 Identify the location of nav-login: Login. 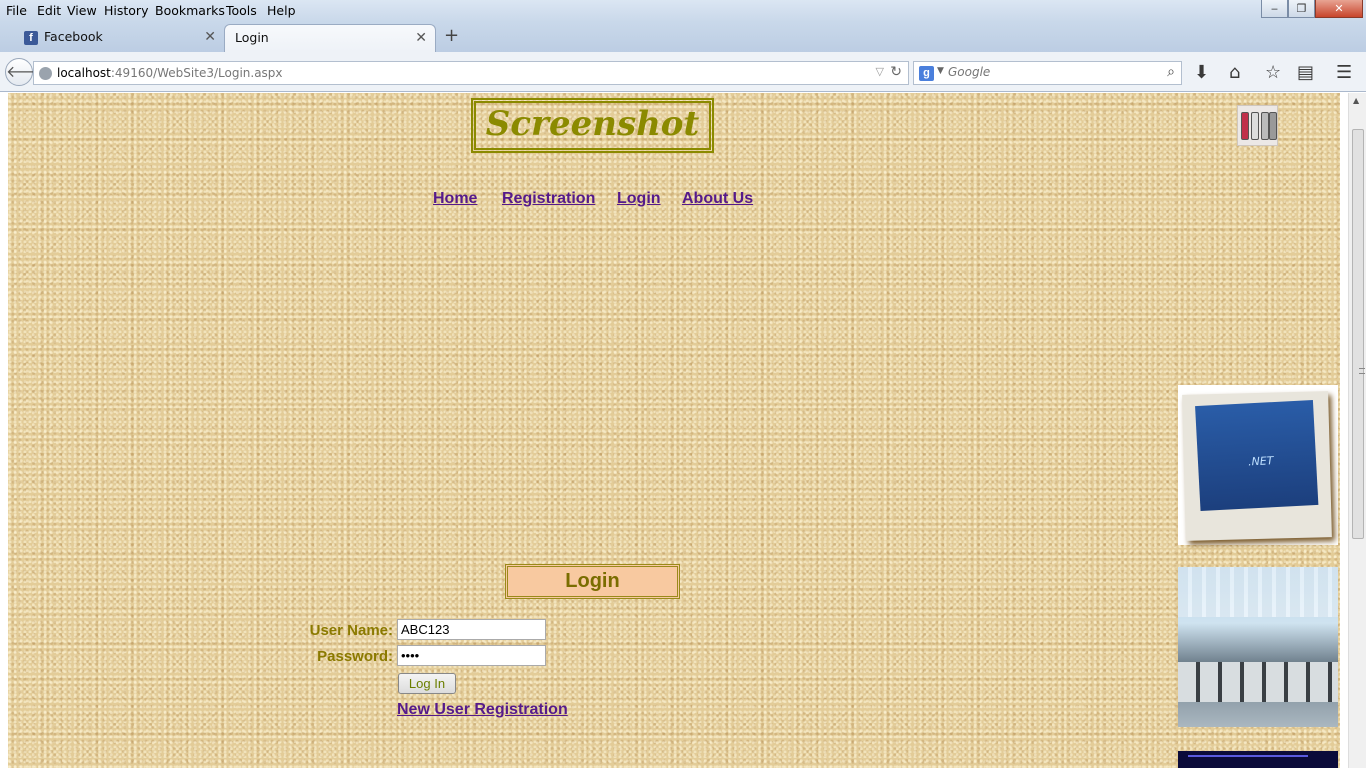
(639, 199).